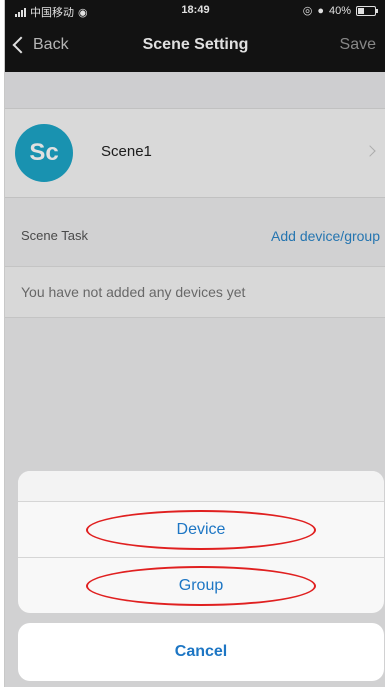 This screenshot has height=687, width=385. I want to click on group-option-label: Group, so click(201, 585).